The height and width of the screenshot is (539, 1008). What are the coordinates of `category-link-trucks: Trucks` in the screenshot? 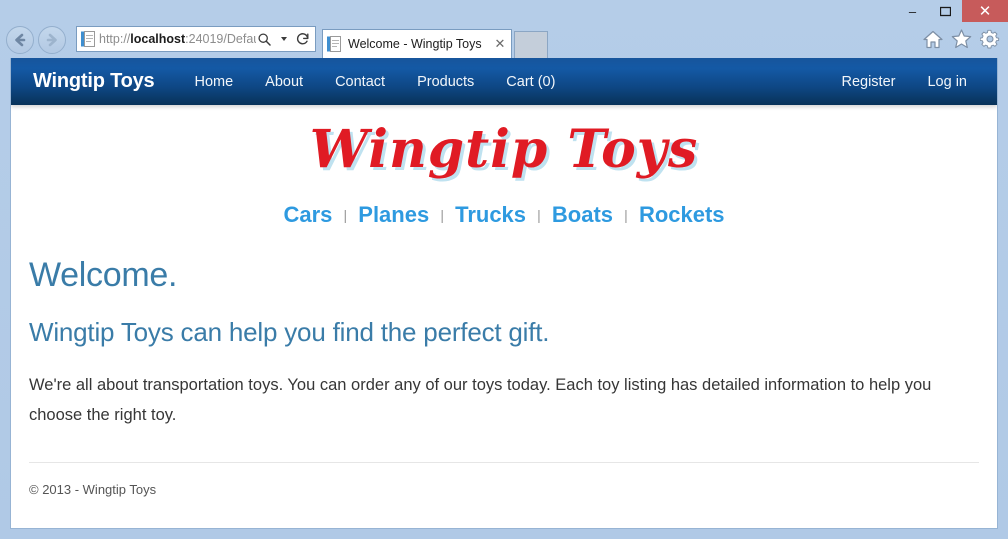 It's located at (490, 214).